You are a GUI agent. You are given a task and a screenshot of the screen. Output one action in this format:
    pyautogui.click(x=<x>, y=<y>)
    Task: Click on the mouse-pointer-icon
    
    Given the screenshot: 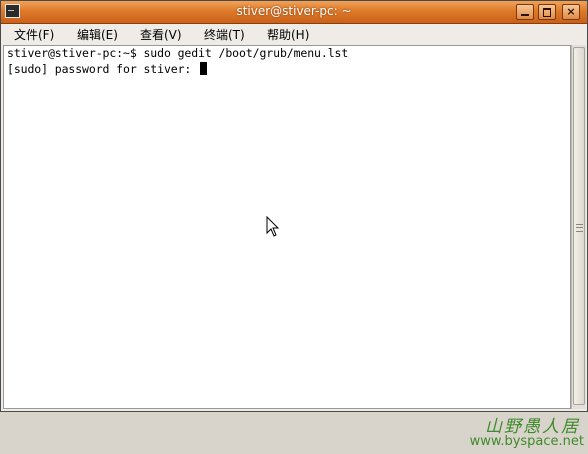 What is the action you would take?
    pyautogui.click(x=273, y=226)
    